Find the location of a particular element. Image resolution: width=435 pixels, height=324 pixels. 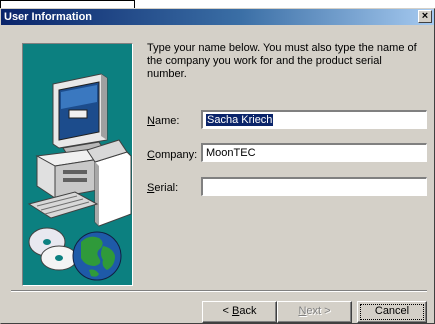

top-notch is located at coordinates (67, 4).